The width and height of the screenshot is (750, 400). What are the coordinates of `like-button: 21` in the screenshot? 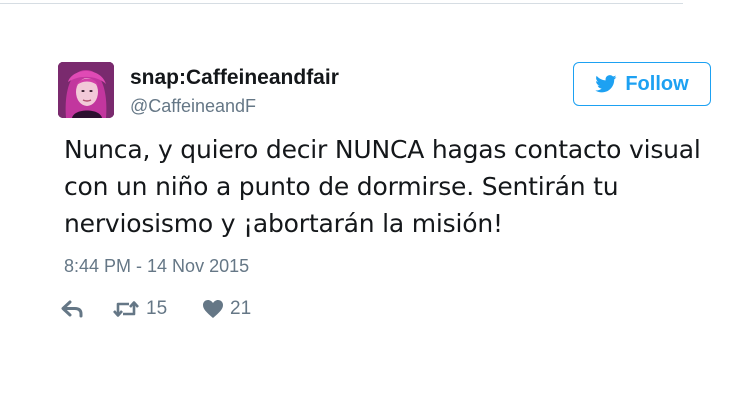 It's located at (226, 309).